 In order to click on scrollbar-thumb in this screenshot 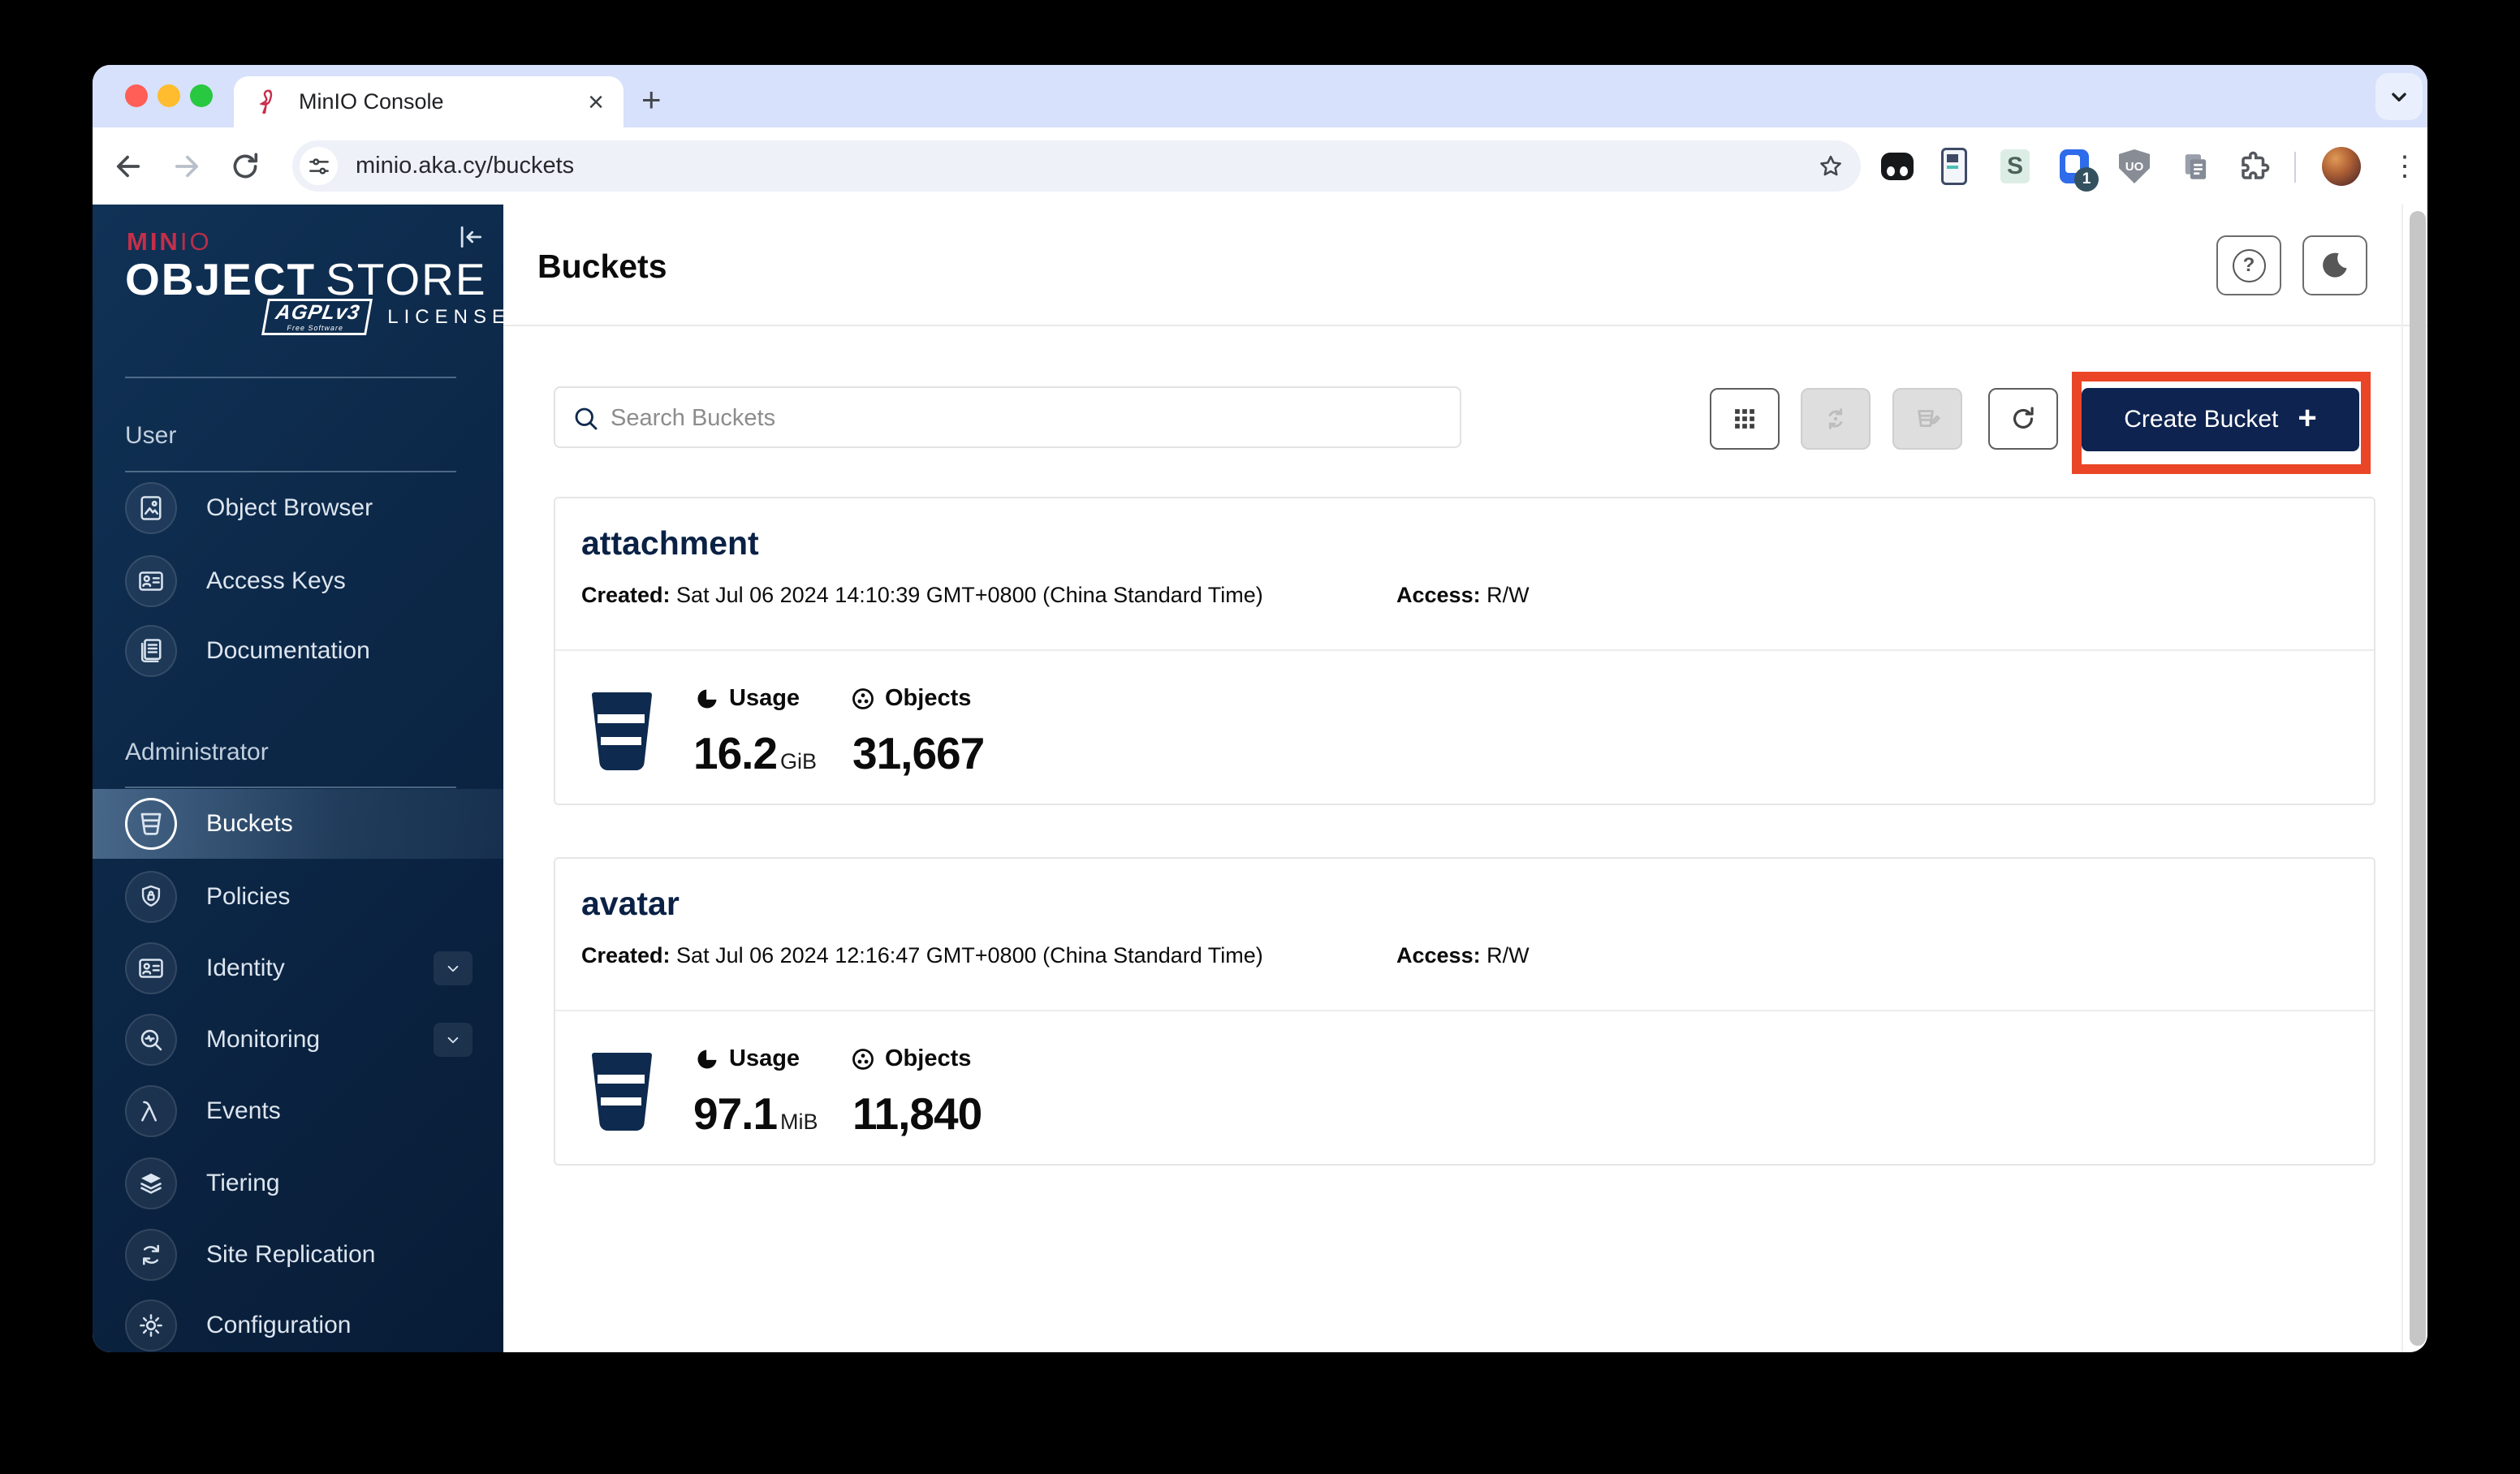, I will do `click(2418, 778)`.